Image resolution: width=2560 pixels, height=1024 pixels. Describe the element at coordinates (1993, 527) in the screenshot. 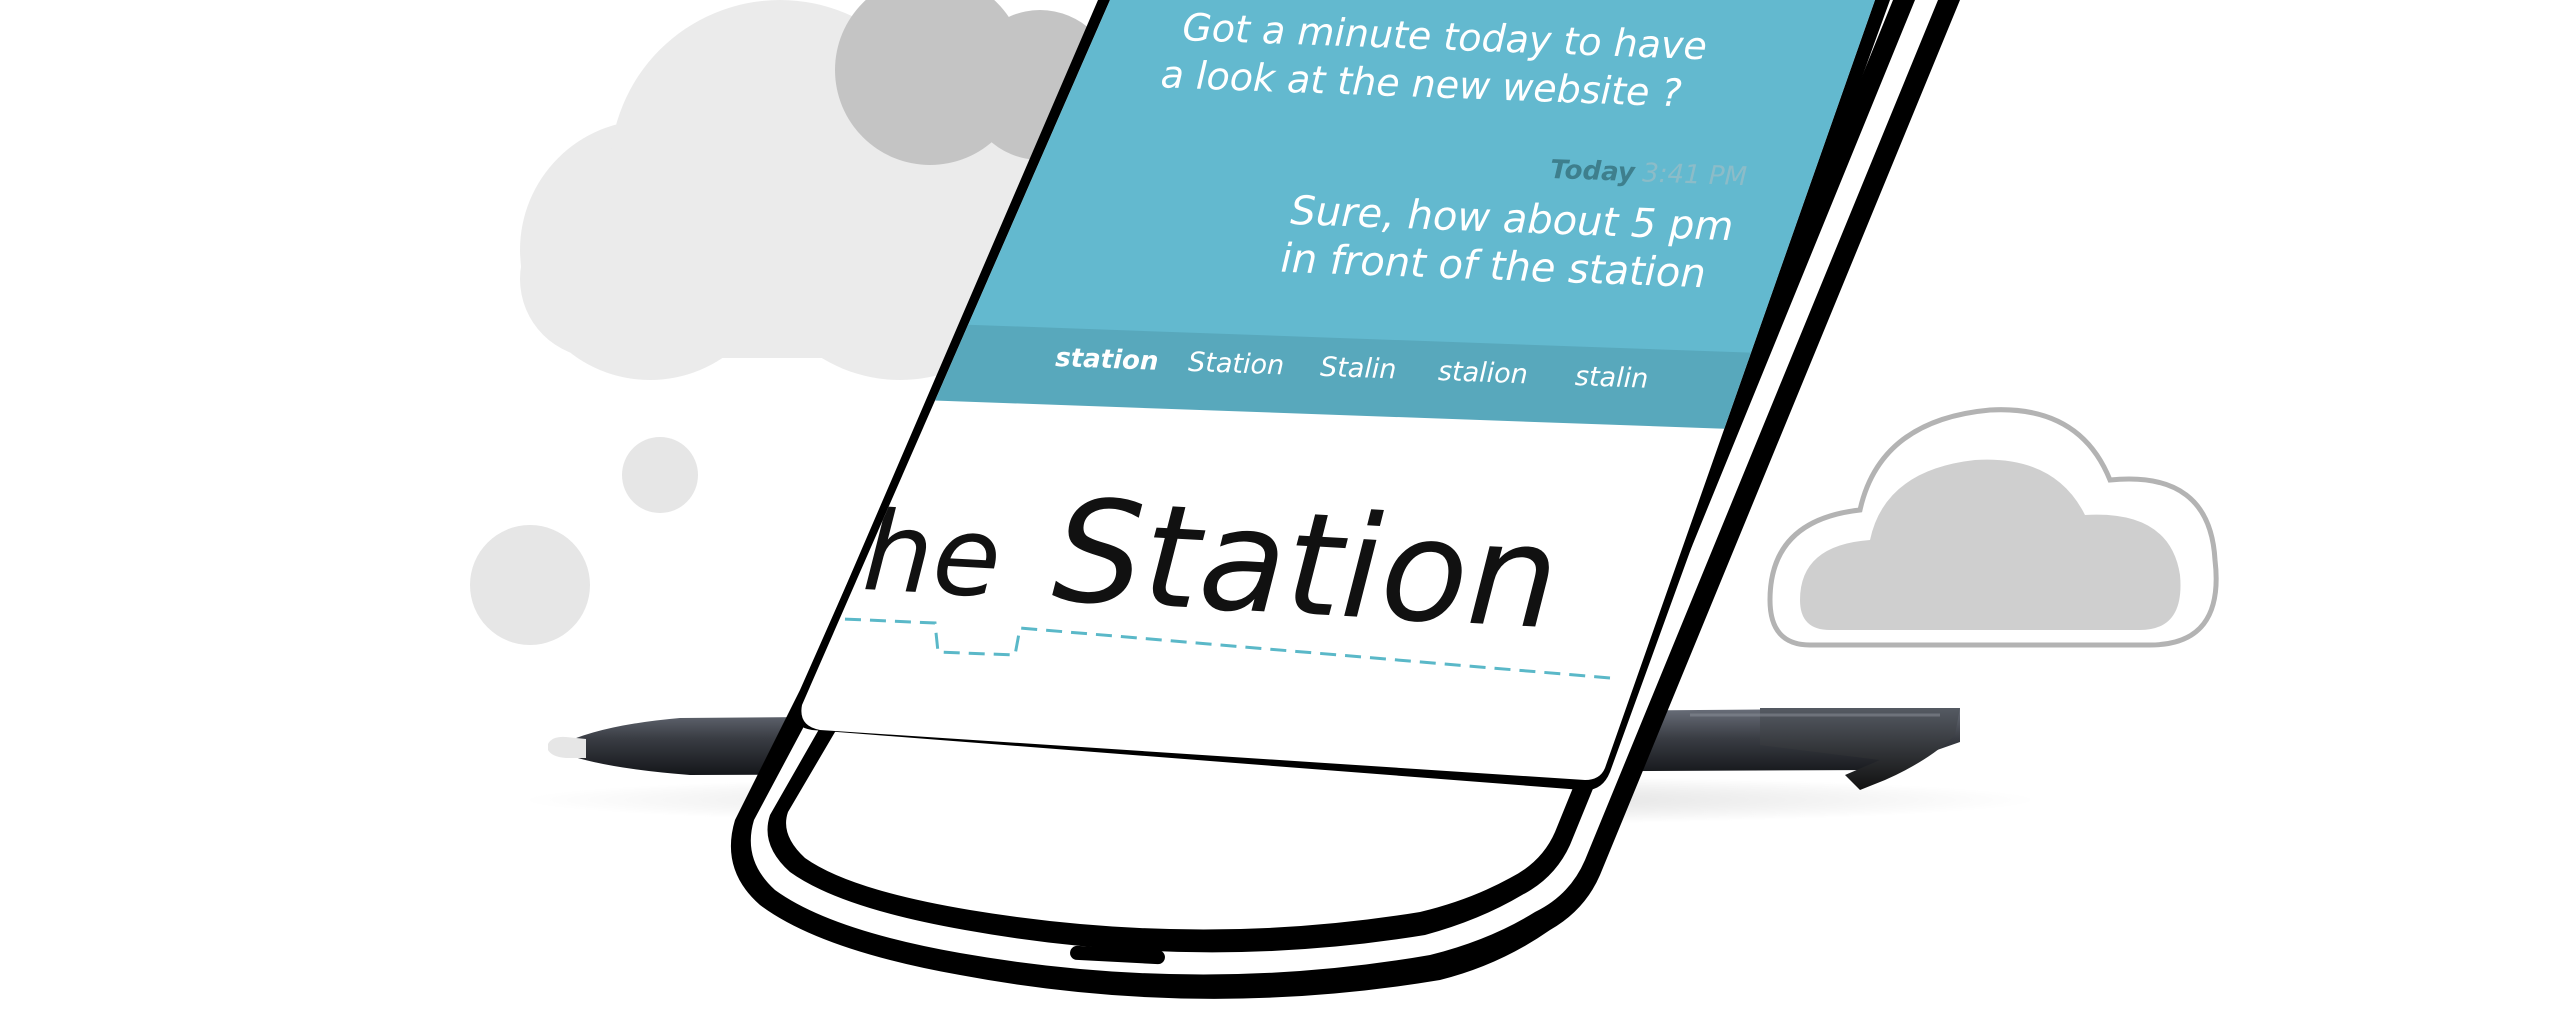

I see `cloud-icon` at that location.